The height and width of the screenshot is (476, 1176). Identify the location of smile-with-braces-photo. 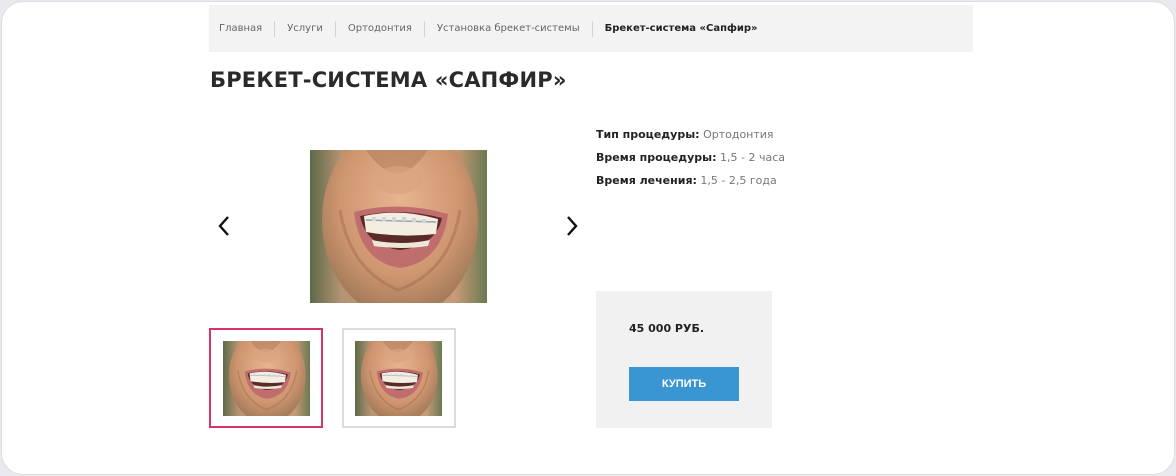
(398, 226).